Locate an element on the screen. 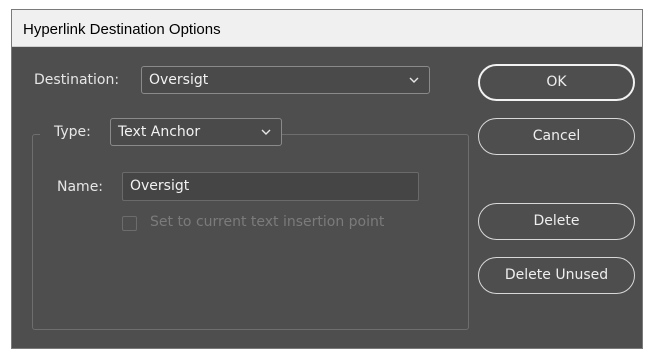 The width and height of the screenshot is (652, 355). type-dropdown: Text Anchor is located at coordinates (196, 132).